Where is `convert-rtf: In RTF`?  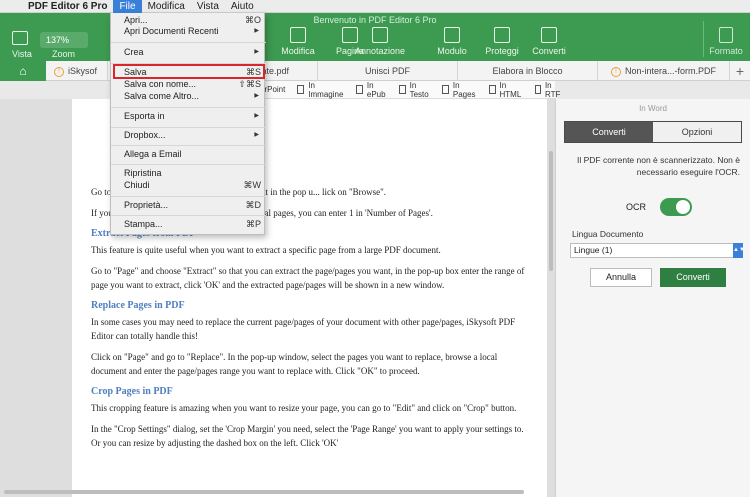 convert-rtf: In RTF is located at coordinates (548, 89).